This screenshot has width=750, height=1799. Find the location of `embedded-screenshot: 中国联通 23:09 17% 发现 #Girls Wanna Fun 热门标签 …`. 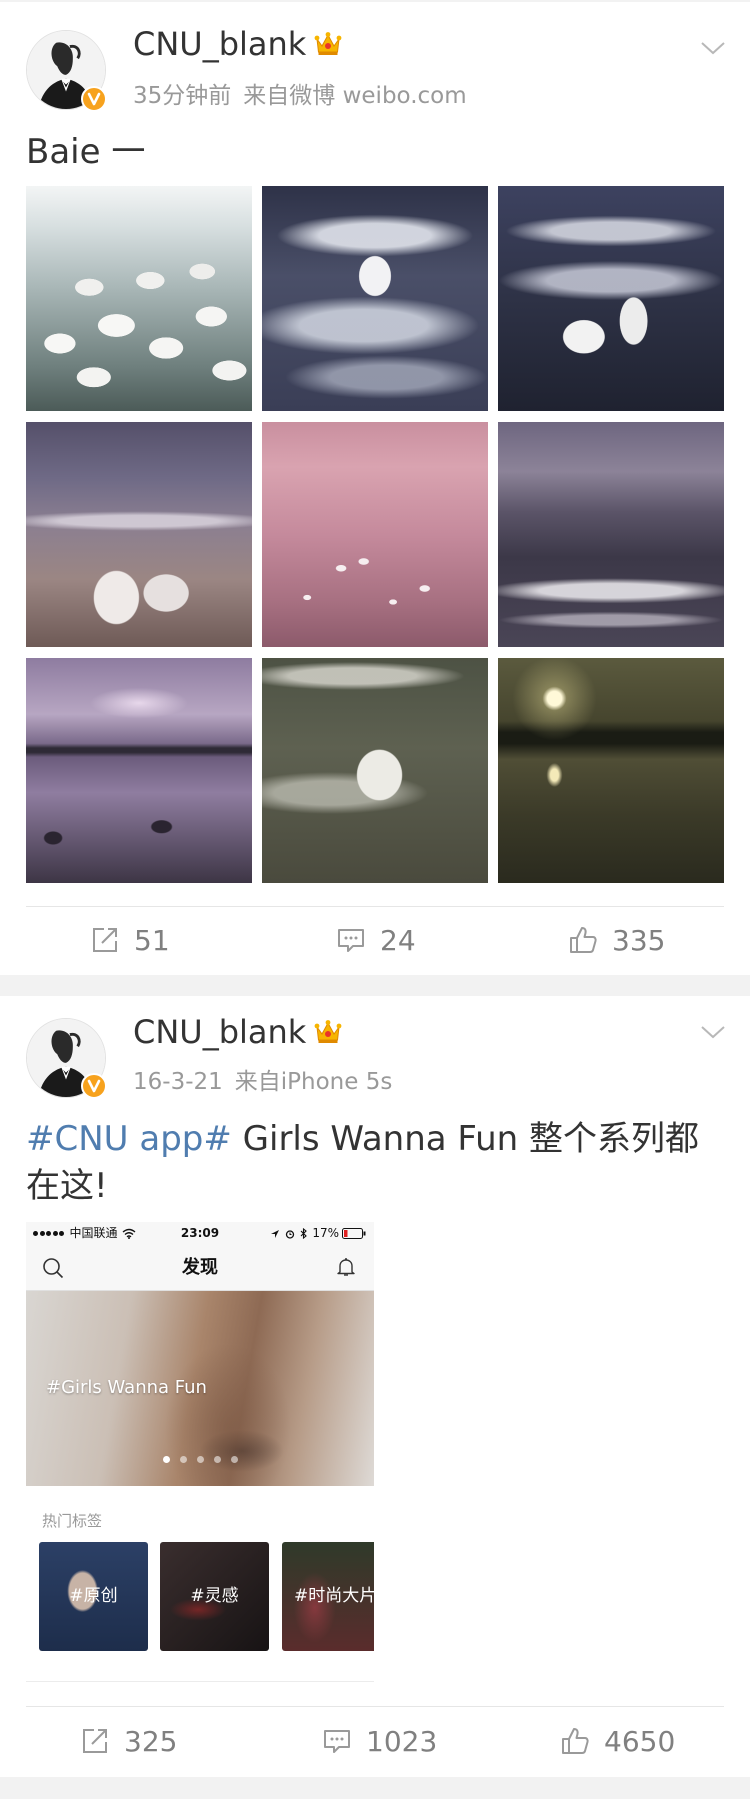

embedded-screenshot: 中国联通 23:09 17% 发现 #Girls Wanna Fun 热门标签 … is located at coordinates (200, 1452).